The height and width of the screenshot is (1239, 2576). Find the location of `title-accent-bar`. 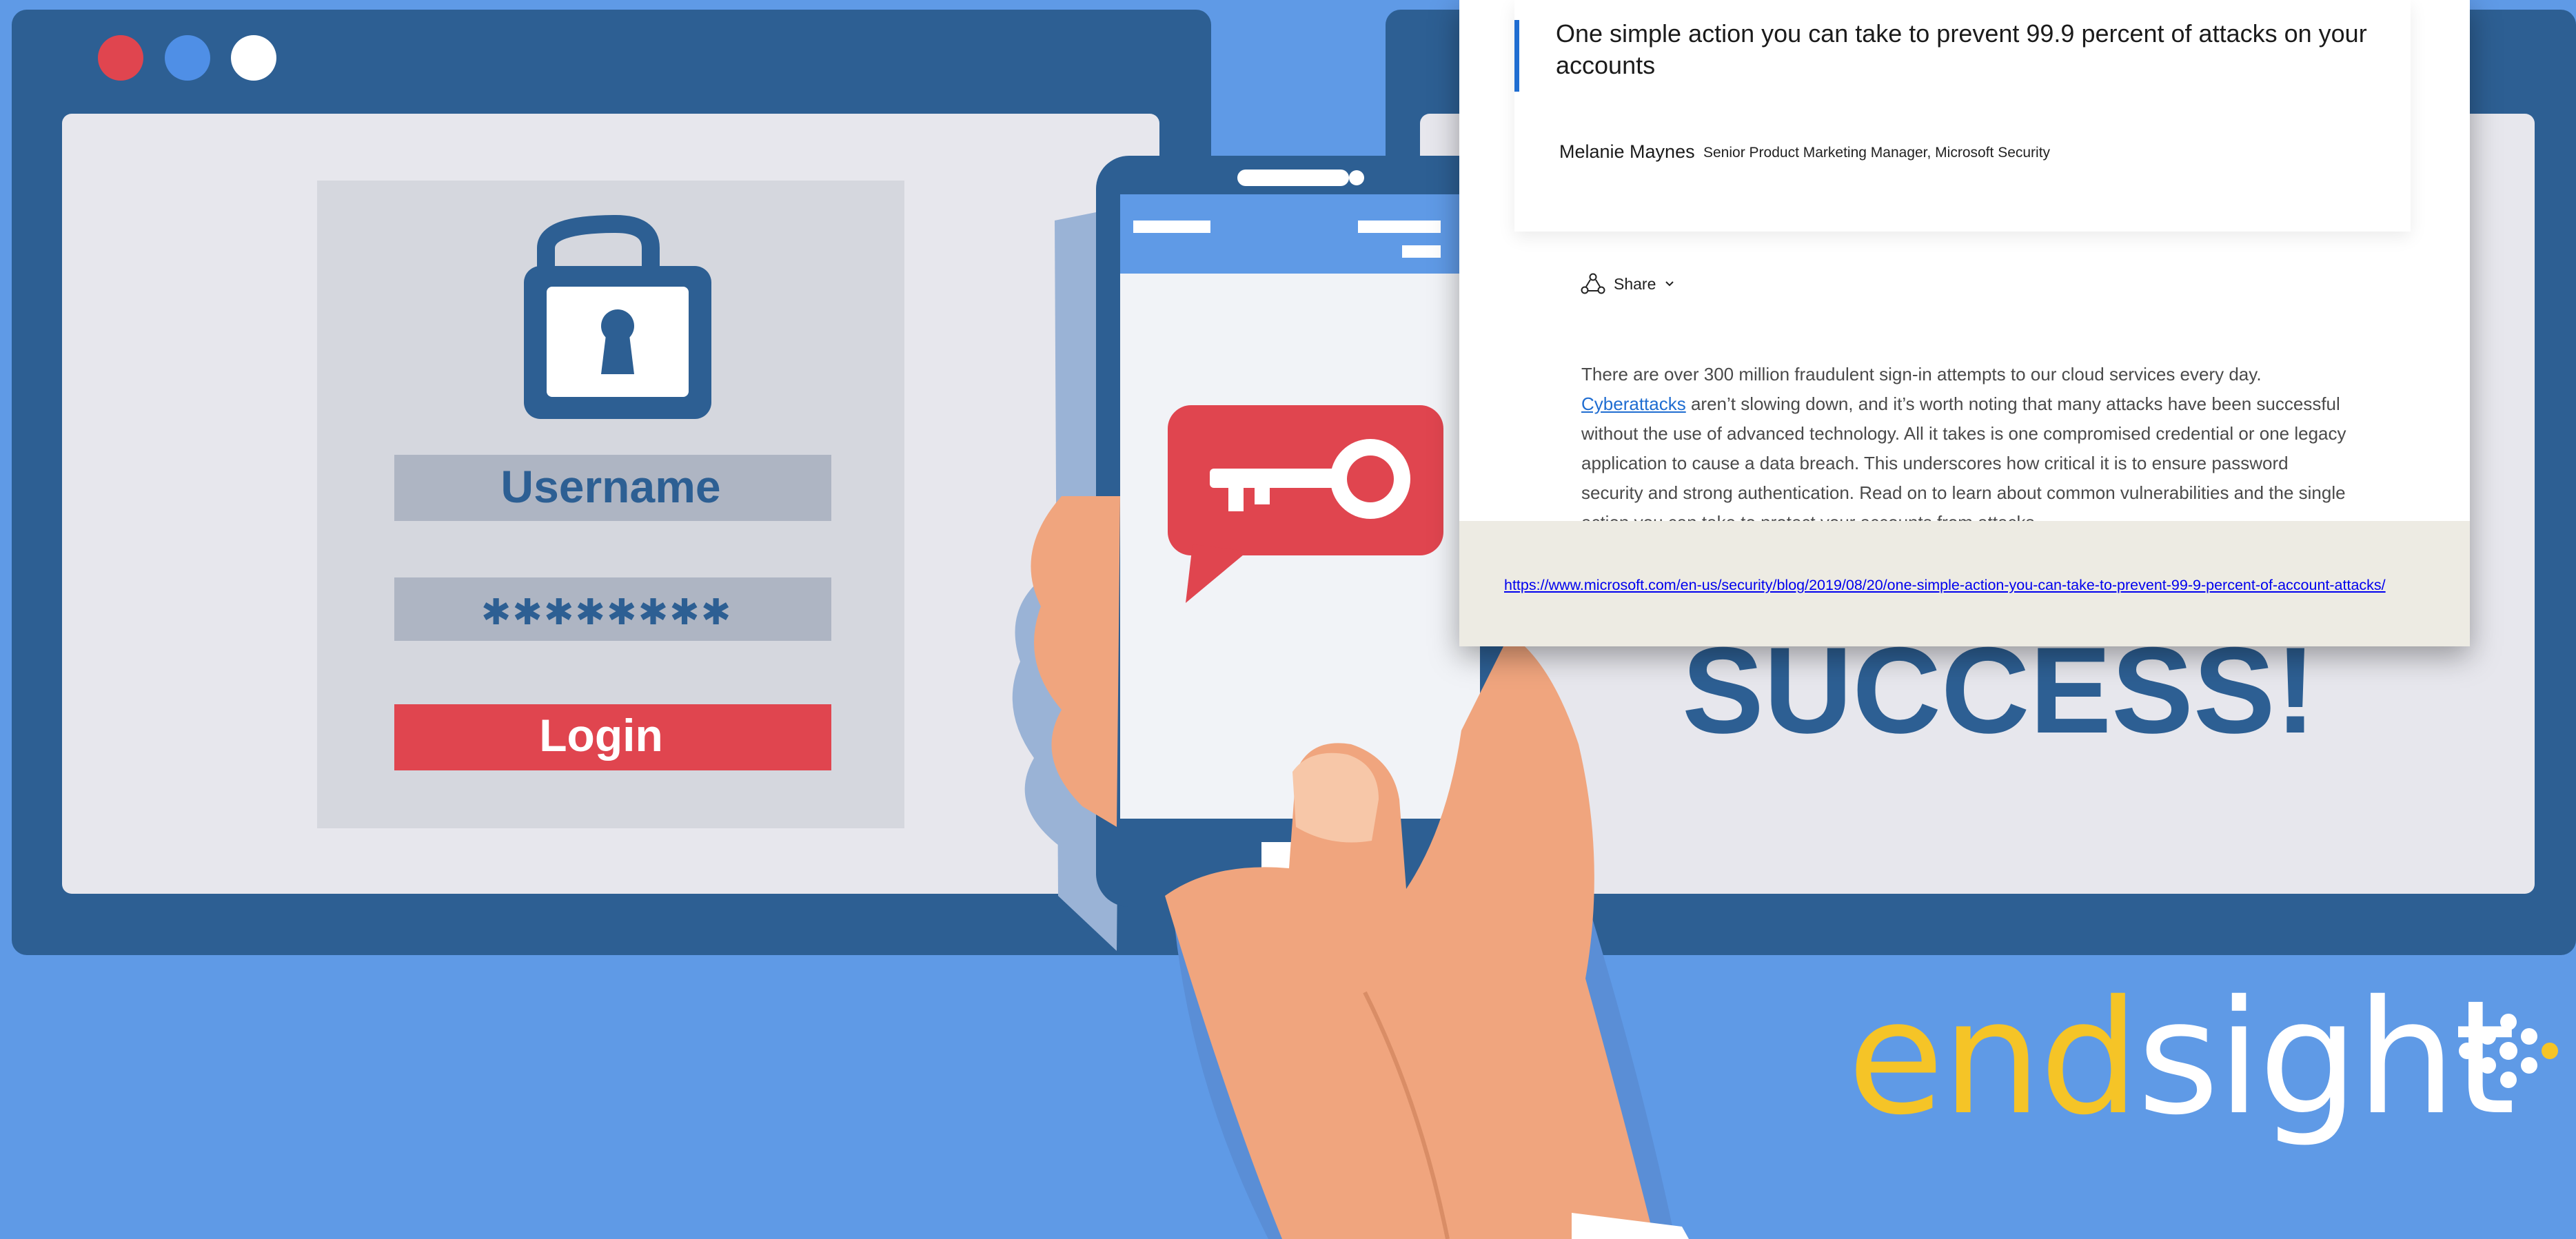

title-accent-bar is located at coordinates (1516, 56).